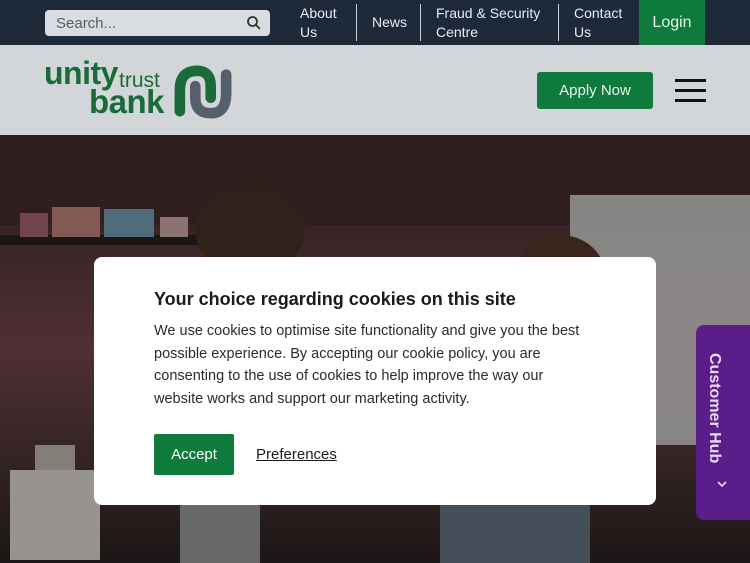 The image size is (750, 563). What do you see at coordinates (318, 12) in the screenshot?
I see `nav-about-us-line1: About` at bounding box center [318, 12].